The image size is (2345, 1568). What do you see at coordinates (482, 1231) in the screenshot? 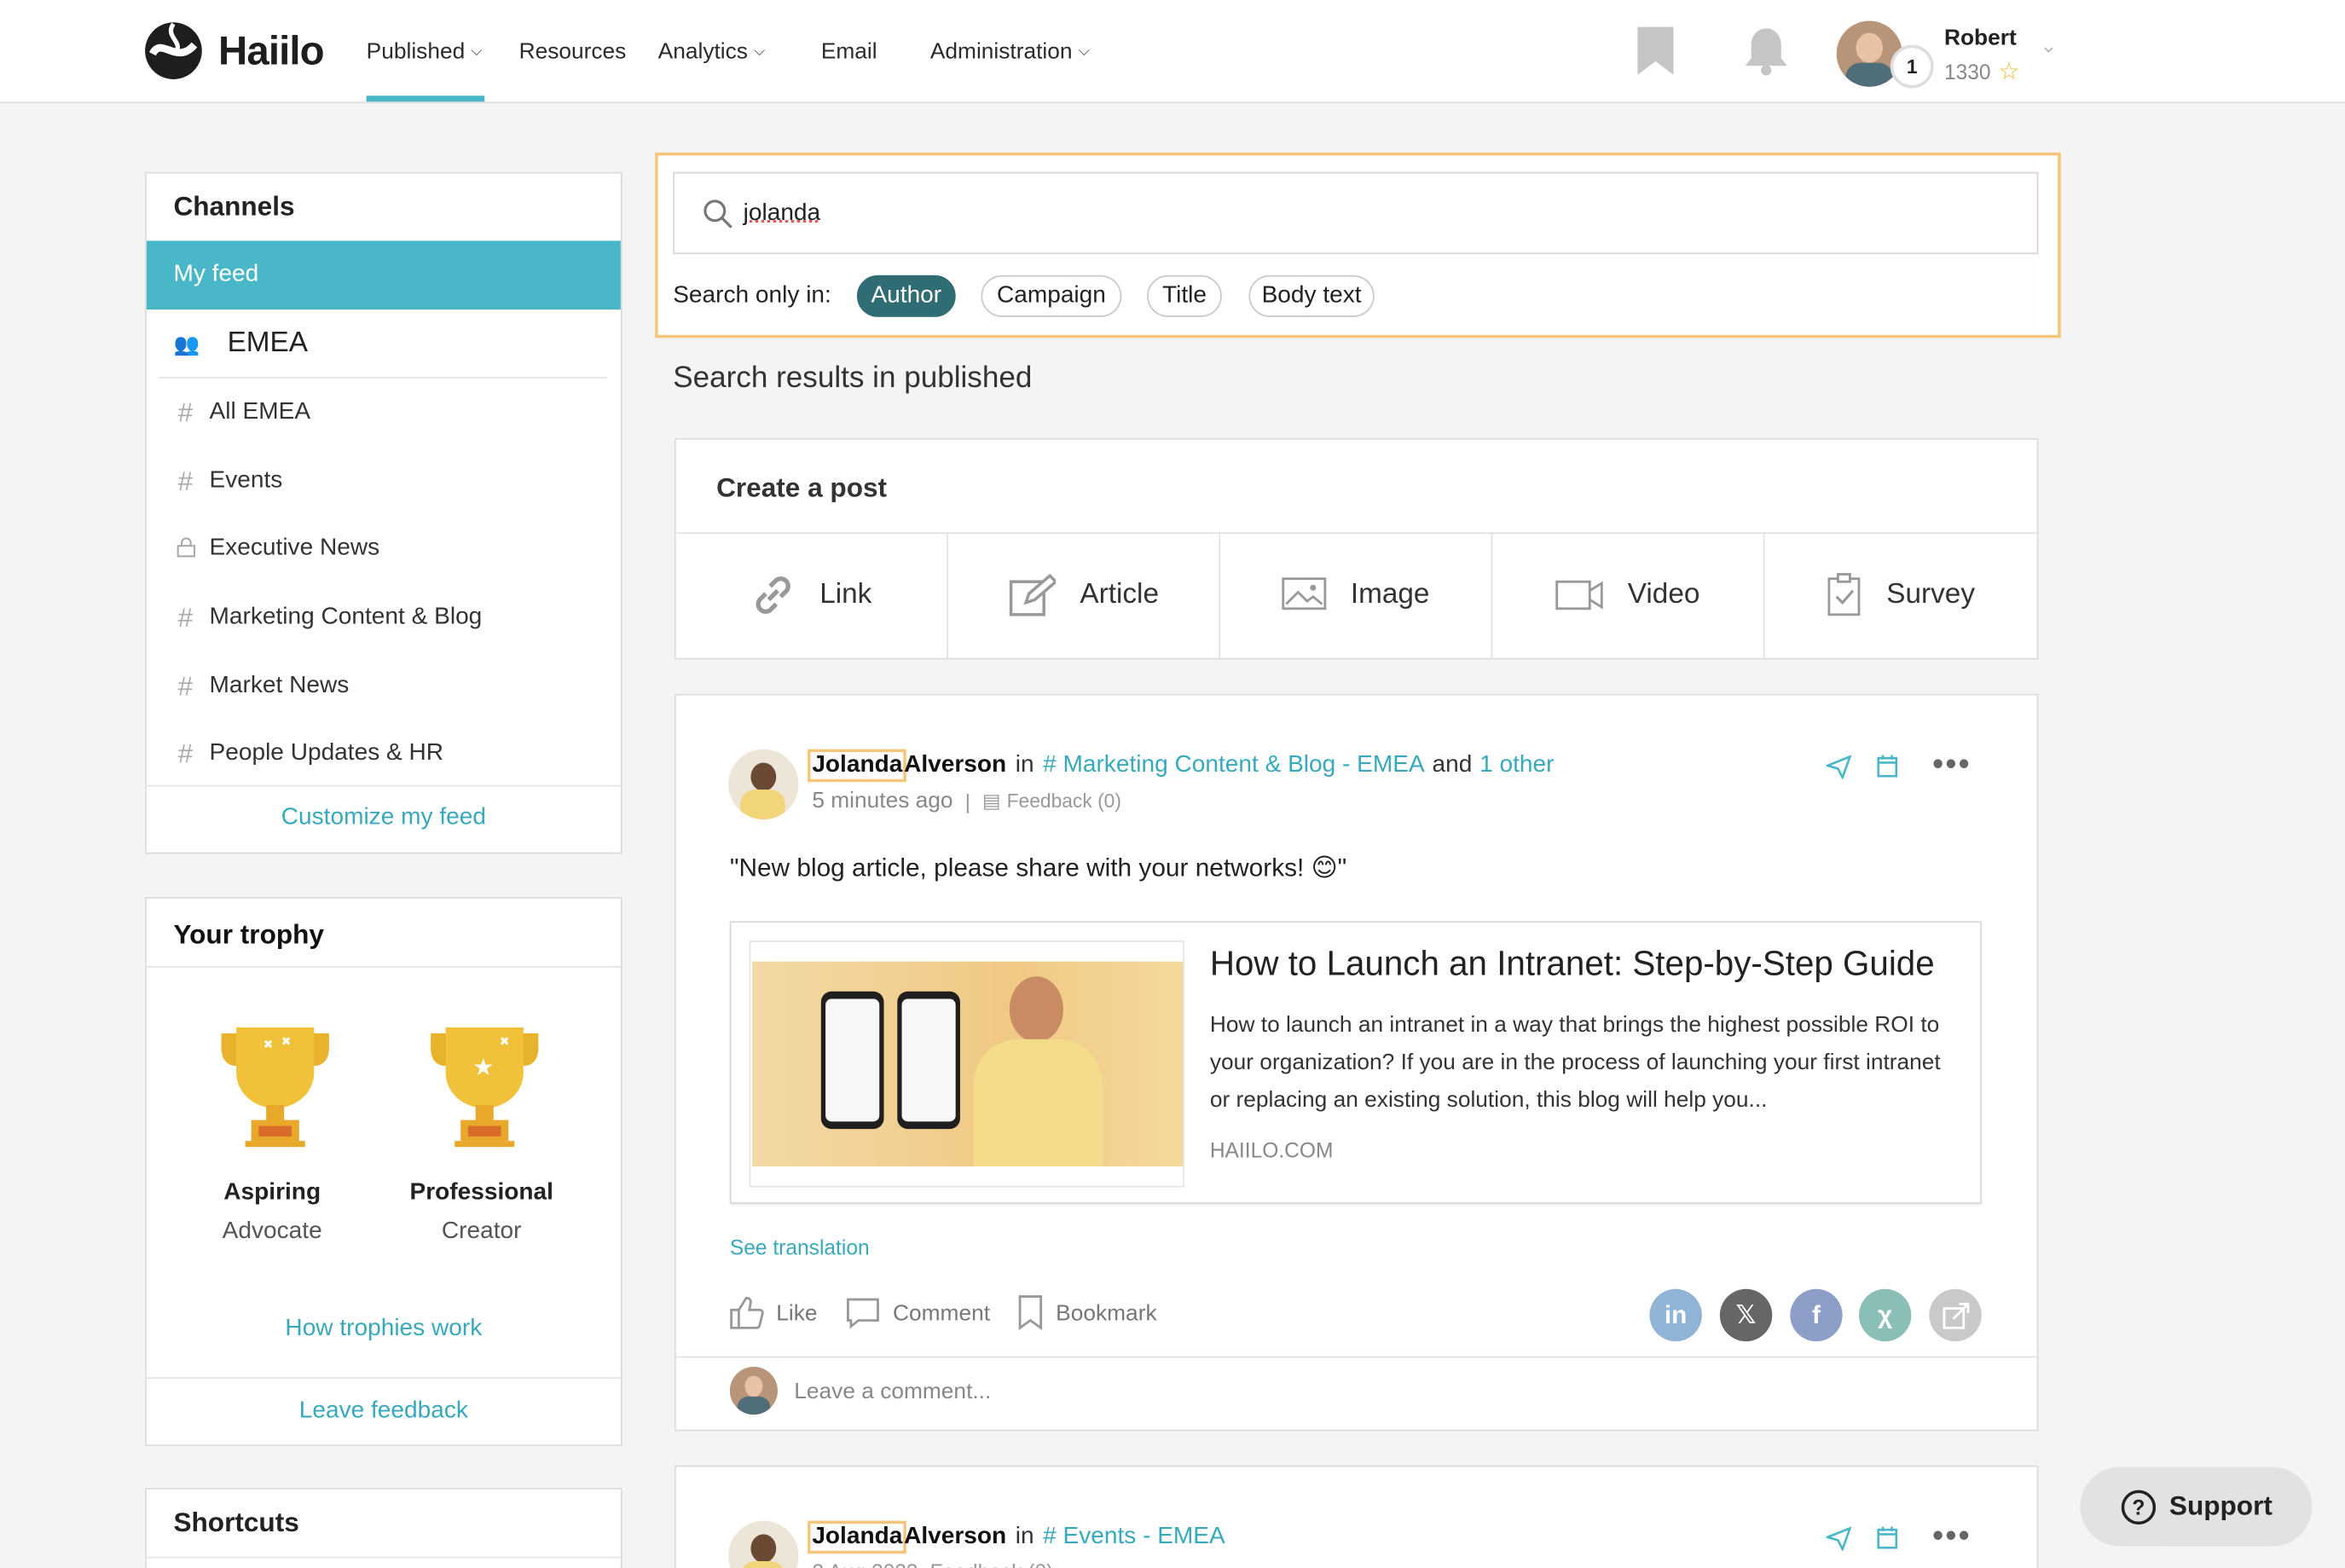
I see `trophy-professional-sub: Creator` at bounding box center [482, 1231].